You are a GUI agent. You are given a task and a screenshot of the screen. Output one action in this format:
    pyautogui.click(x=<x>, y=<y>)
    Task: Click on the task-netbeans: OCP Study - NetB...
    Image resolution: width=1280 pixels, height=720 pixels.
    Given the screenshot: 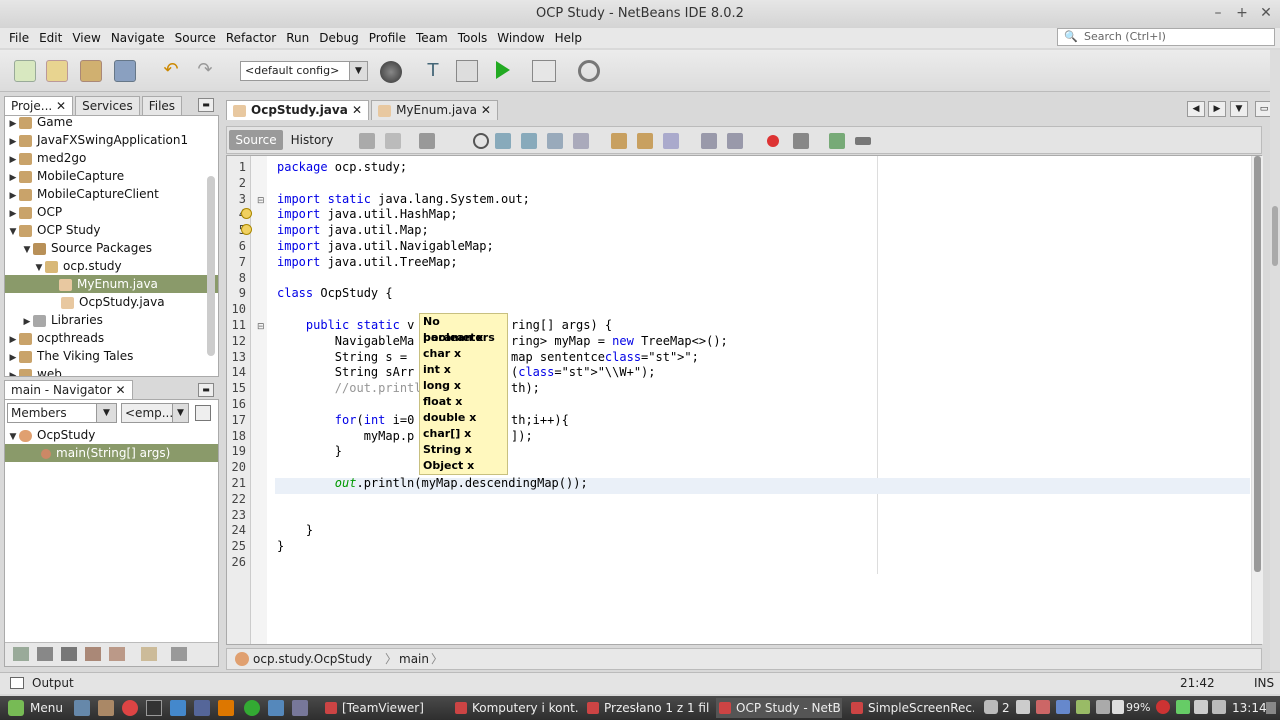 What is the action you would take?
    pyautogui.click(x=779, y=708)
    